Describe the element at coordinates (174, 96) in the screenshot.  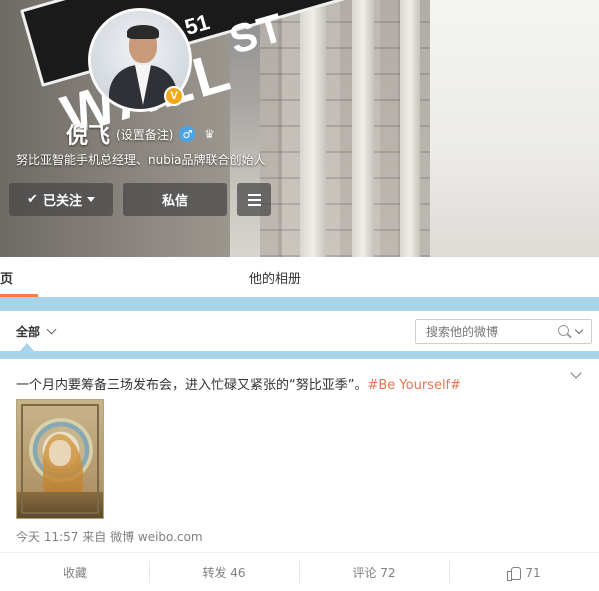
I see `verified-badge-icon: V` at that location.